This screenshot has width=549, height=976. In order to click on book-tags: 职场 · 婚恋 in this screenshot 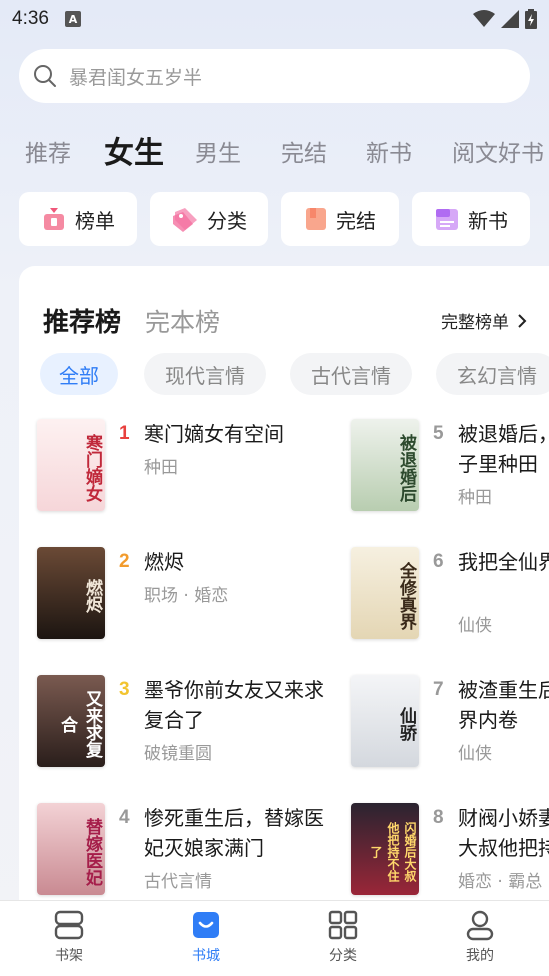, I will do `click(186, 596)`.